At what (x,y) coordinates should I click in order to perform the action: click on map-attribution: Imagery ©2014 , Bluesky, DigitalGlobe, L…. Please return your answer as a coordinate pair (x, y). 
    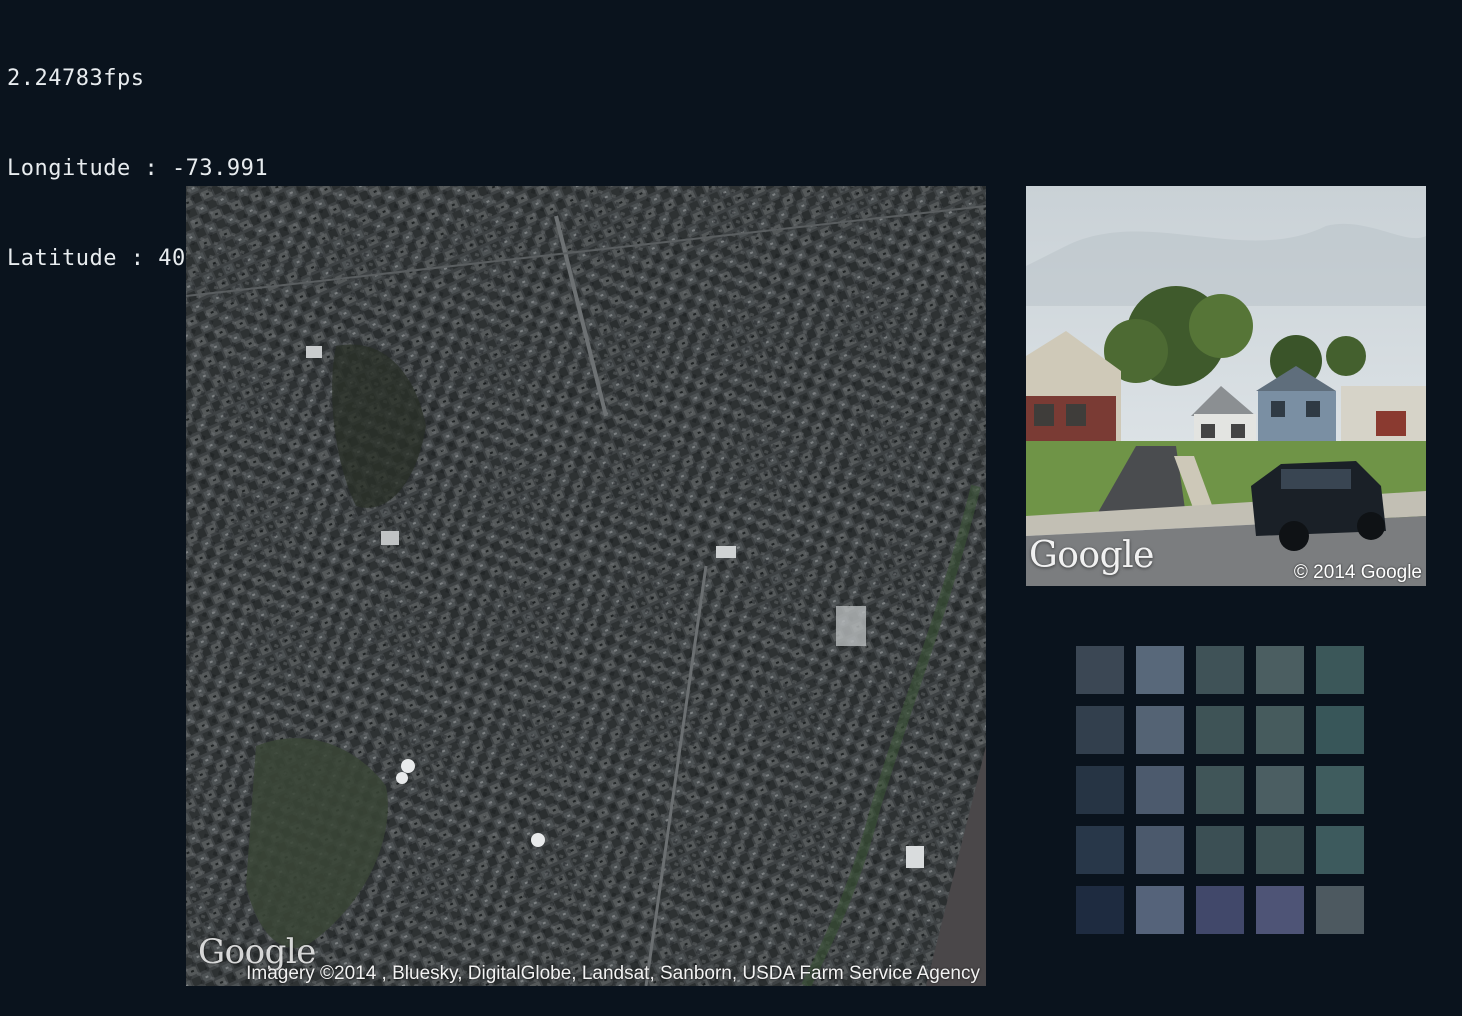
    Looking at the image, I should click on (613, 973).